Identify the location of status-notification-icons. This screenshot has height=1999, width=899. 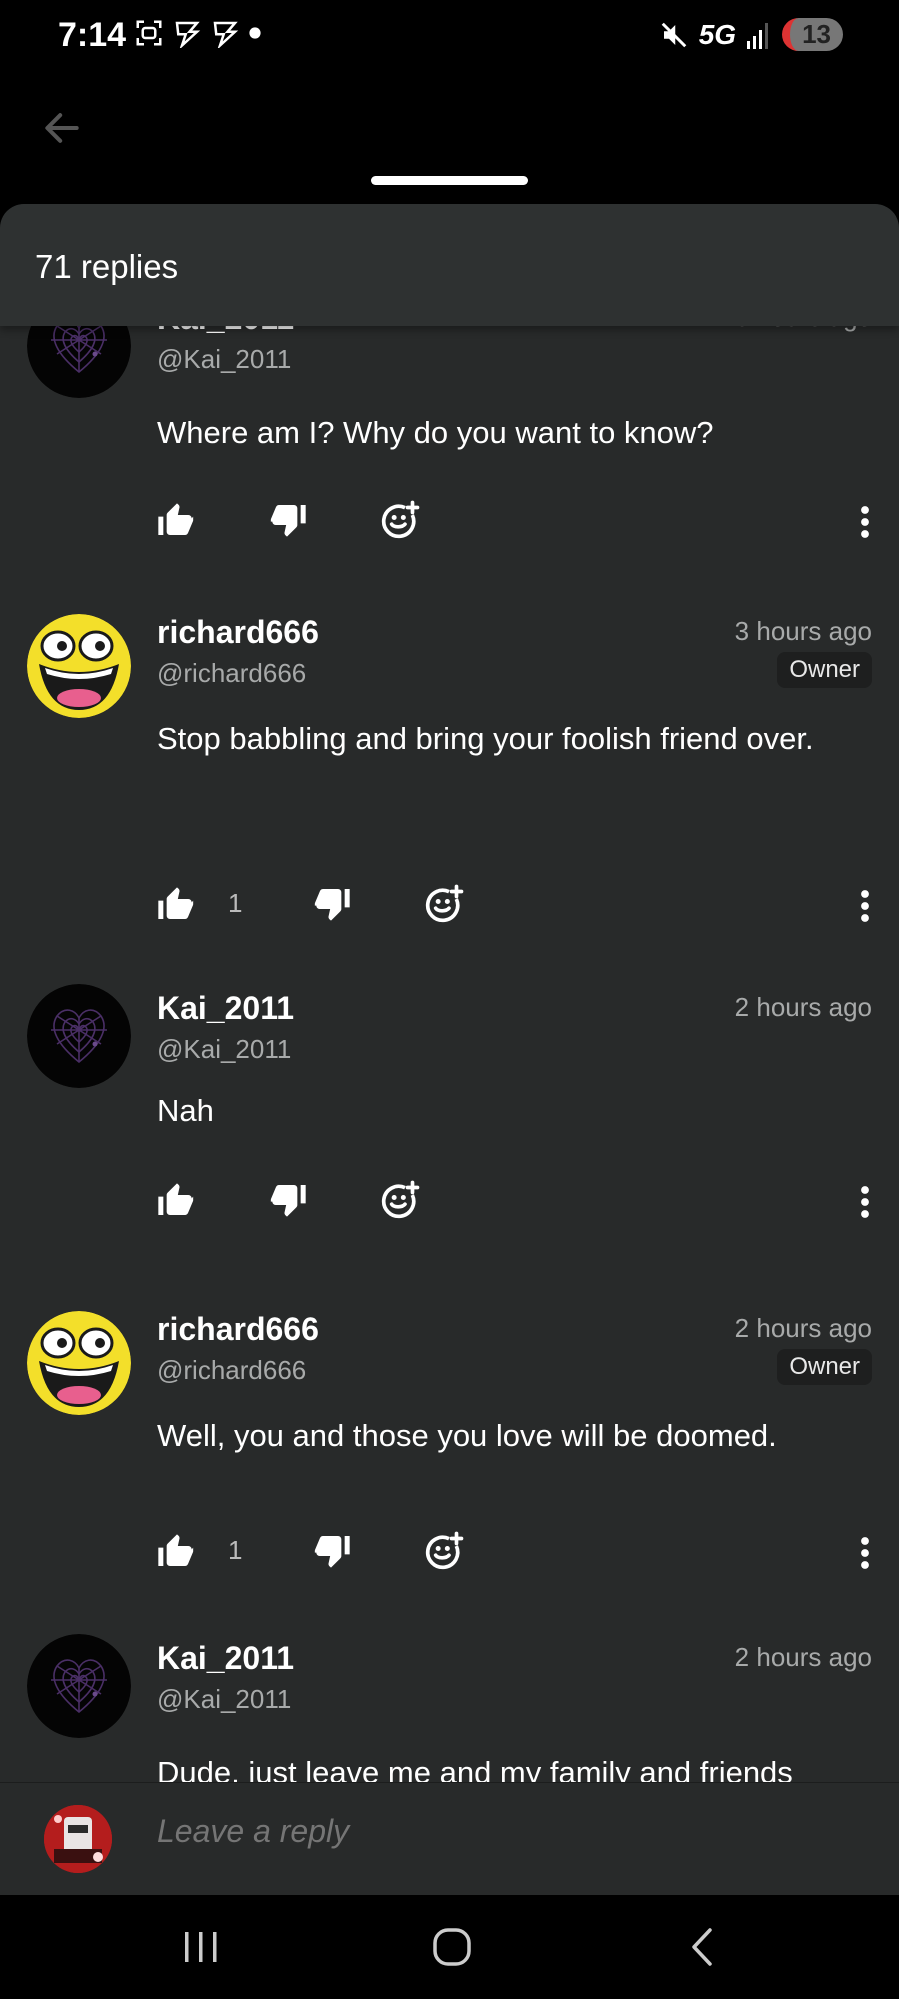
(198, 33).